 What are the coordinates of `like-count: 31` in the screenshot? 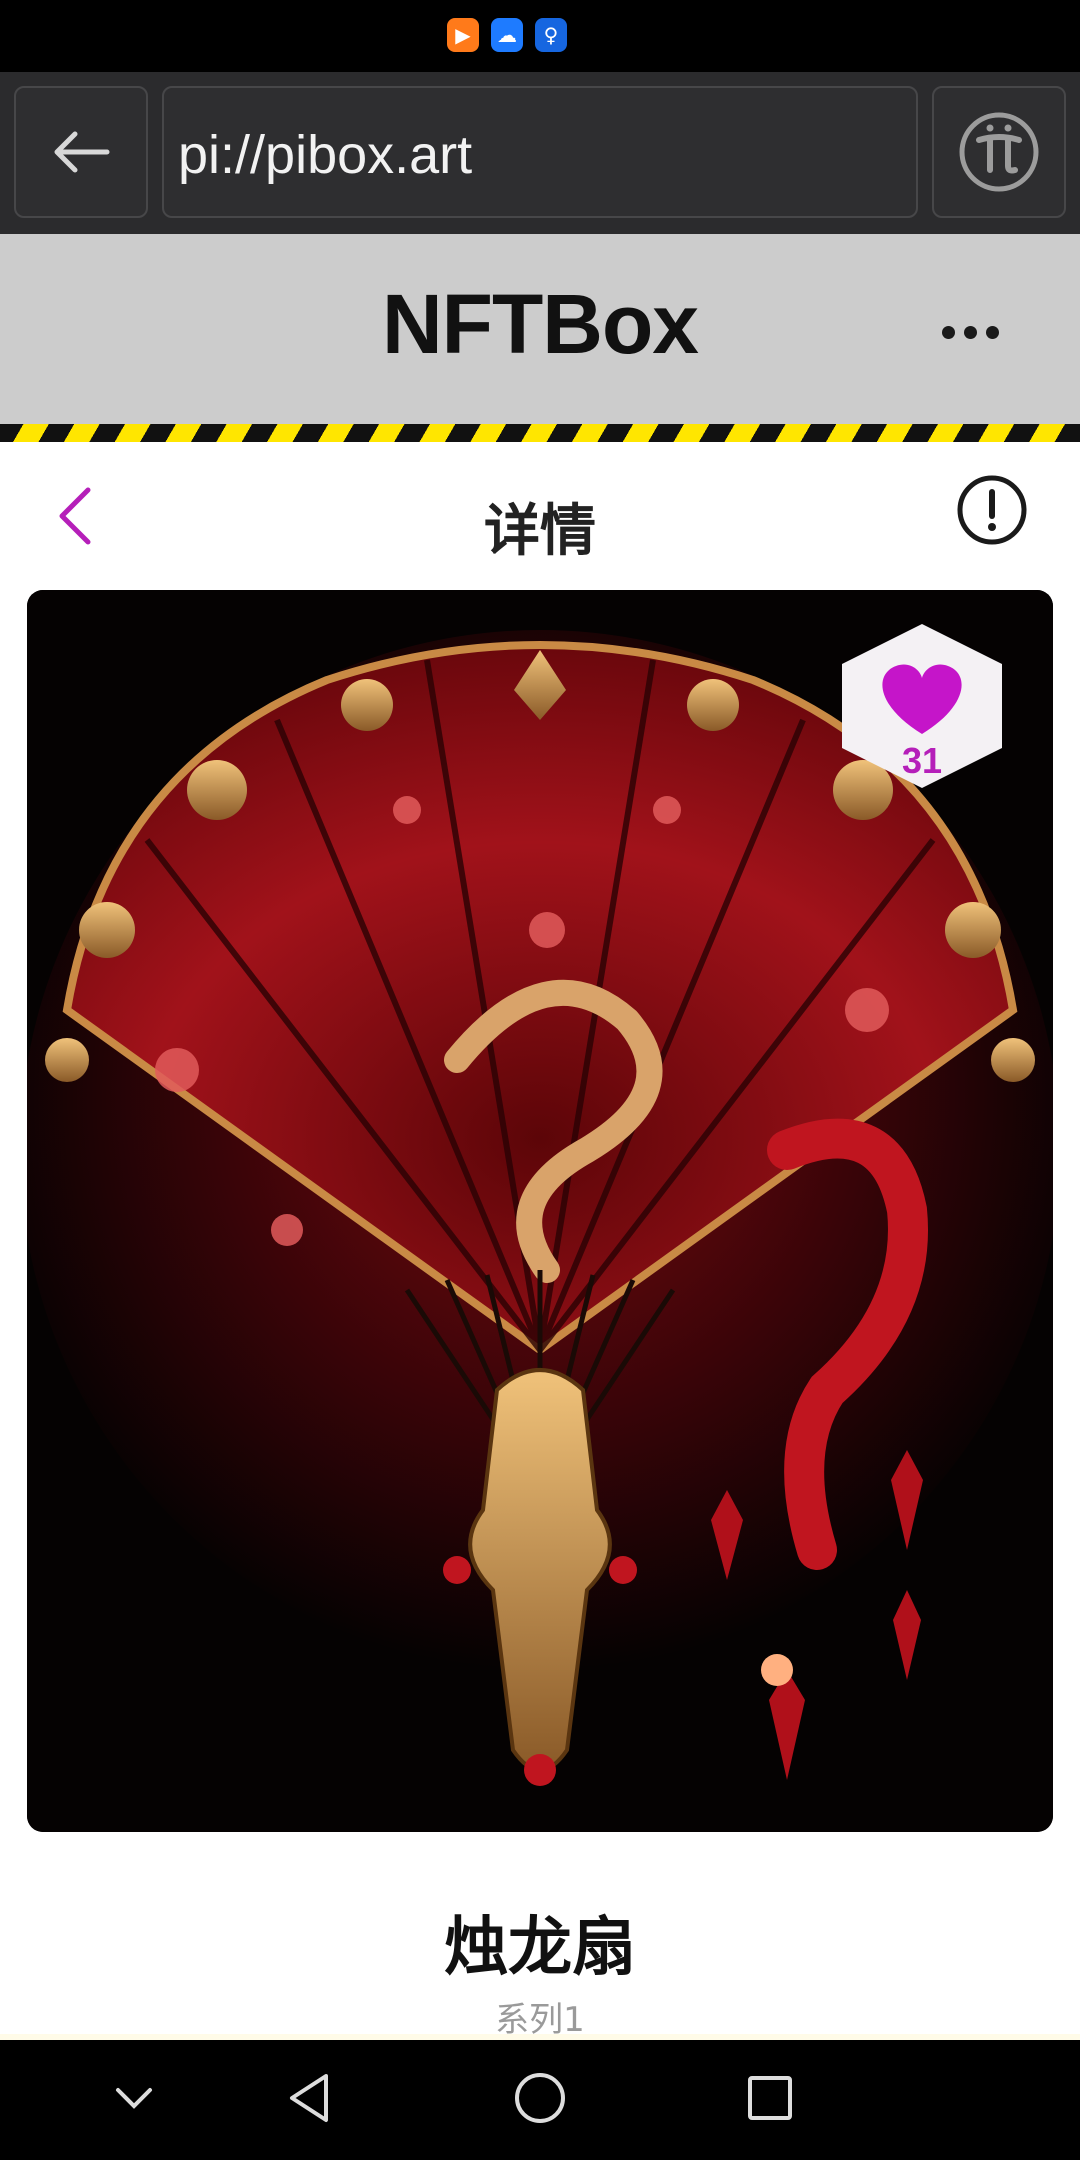 It's located at (922, 760).